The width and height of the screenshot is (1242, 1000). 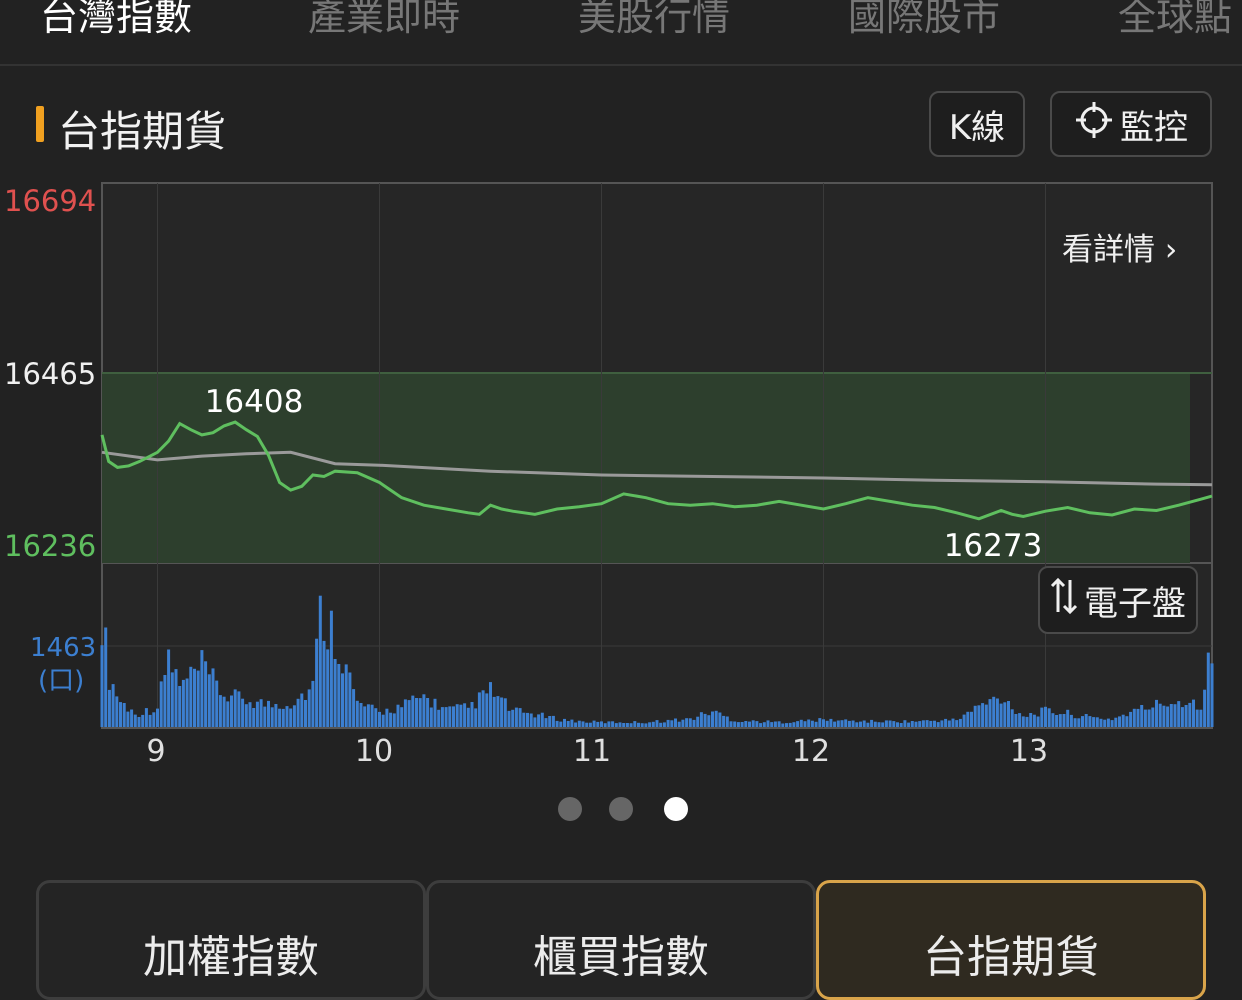 What do you see at coordinates (977, 124) in the screenshot?
I see `kline-button: K線` at bounding box center [977, 124].